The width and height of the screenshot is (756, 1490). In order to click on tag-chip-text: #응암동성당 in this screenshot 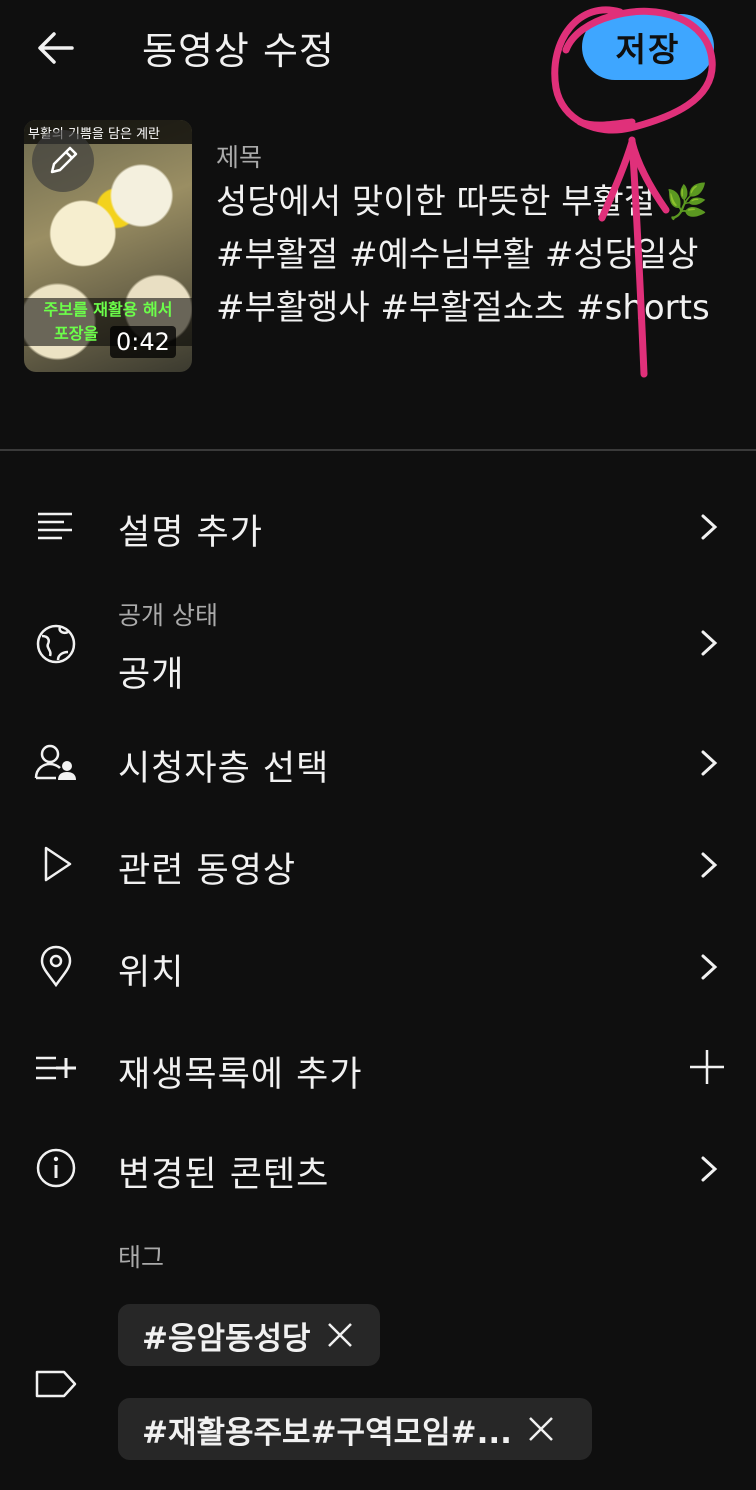, I will do `click(226, 1338)`.